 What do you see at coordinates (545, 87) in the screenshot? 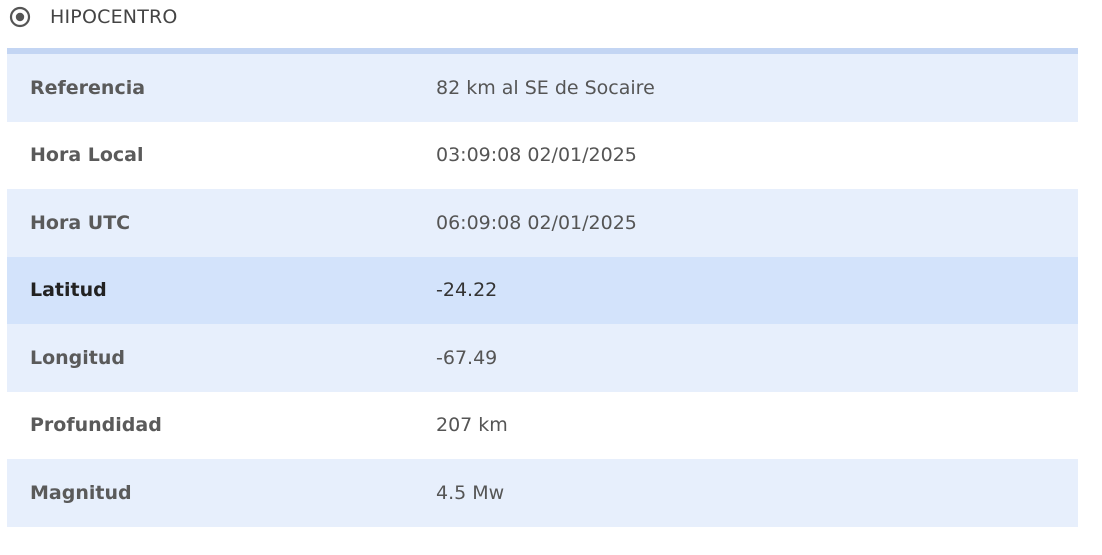
I see `row-value: 82 km al SE de Socaire` at bounding box center [545, 87].